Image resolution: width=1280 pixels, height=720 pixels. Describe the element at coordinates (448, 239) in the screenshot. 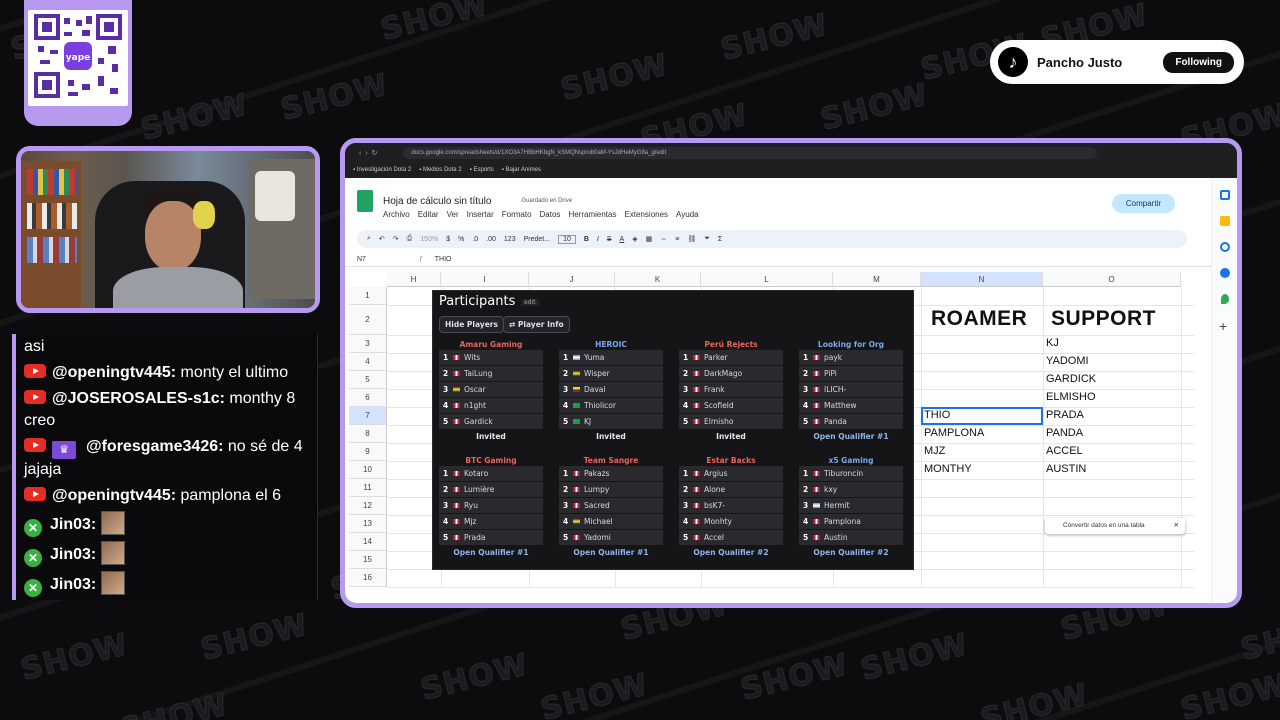

I see `currency-button: $` at that location.